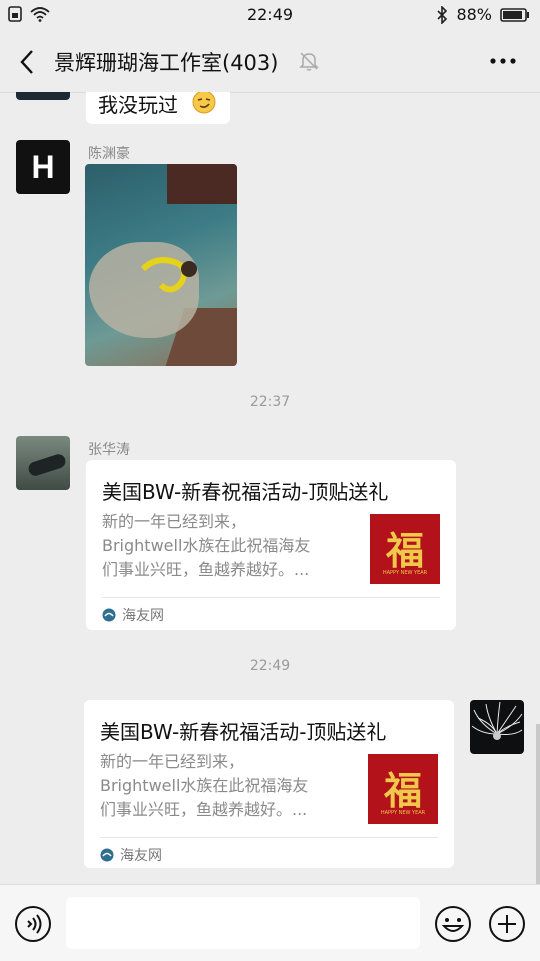 The height and width of the screenshot is (961, 540). I want to click on more-options-icon, so click(503, 61).